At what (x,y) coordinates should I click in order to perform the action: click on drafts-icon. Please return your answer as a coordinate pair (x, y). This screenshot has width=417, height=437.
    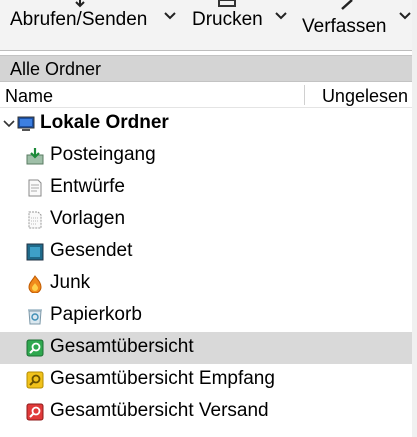
    Looking at the image, I should click on (35, 188).